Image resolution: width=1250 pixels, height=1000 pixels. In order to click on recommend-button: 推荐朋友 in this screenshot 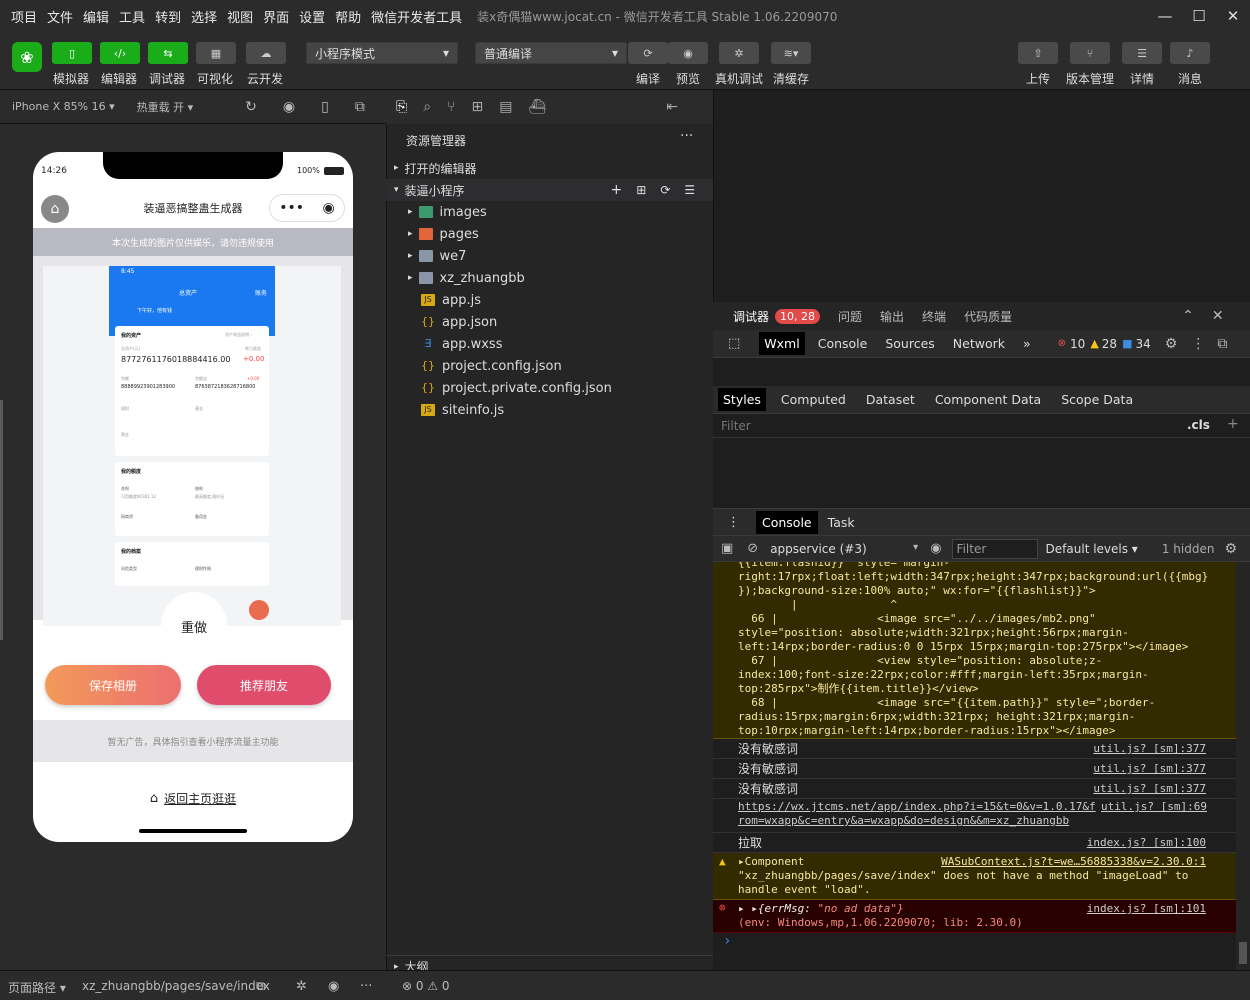, I will do `click(264, 685)`.